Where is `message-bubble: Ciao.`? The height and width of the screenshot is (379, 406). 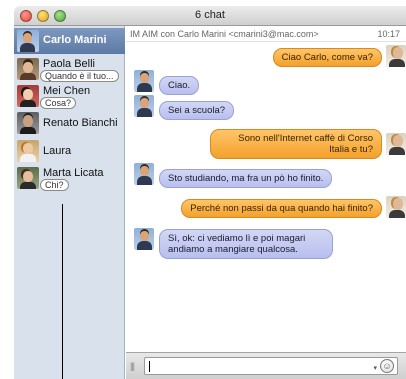
message-bubble: Ciao. is located at coordinates (179, 85).